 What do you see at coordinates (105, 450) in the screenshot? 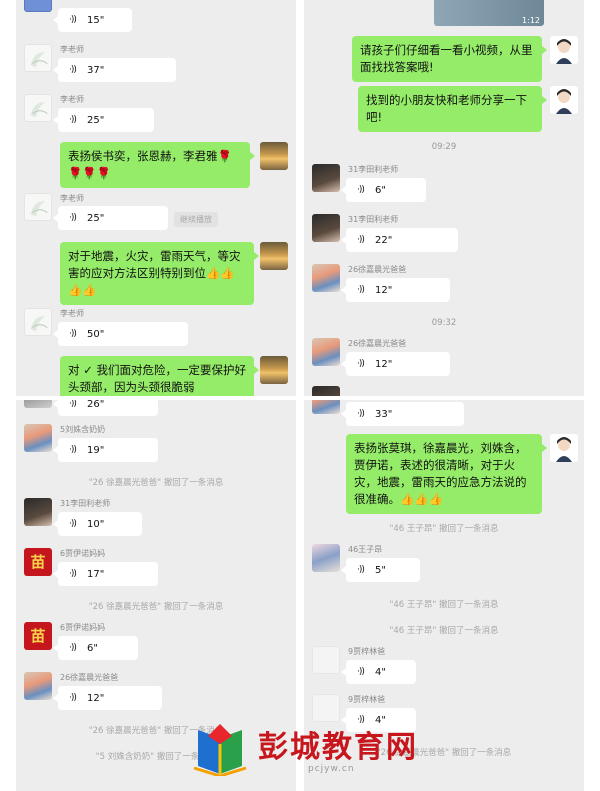
I see `voice-message: ·)) 19"` at bounding box center [105, 450].